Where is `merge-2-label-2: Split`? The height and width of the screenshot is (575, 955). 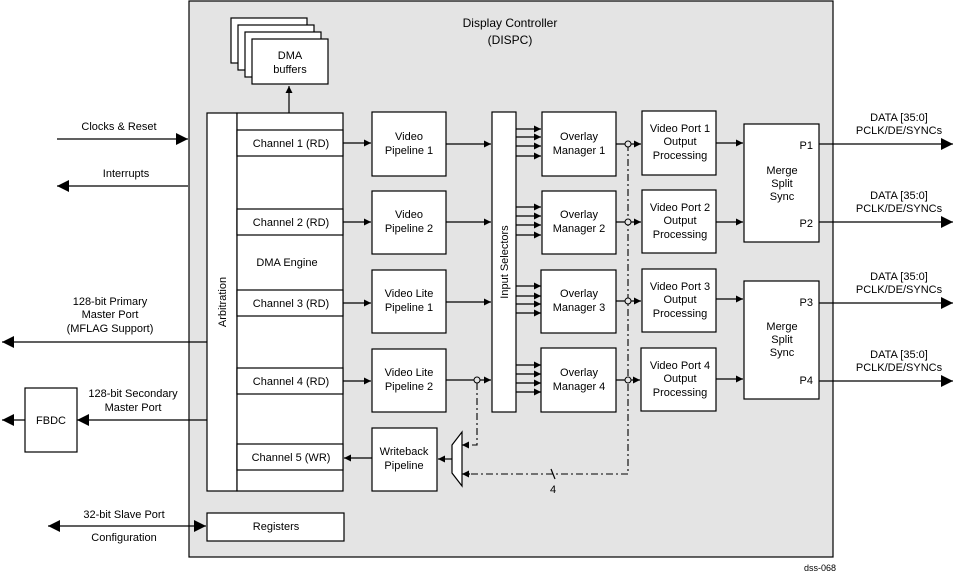 merge-2-label-2: Split is located at coordinates (781, 340).